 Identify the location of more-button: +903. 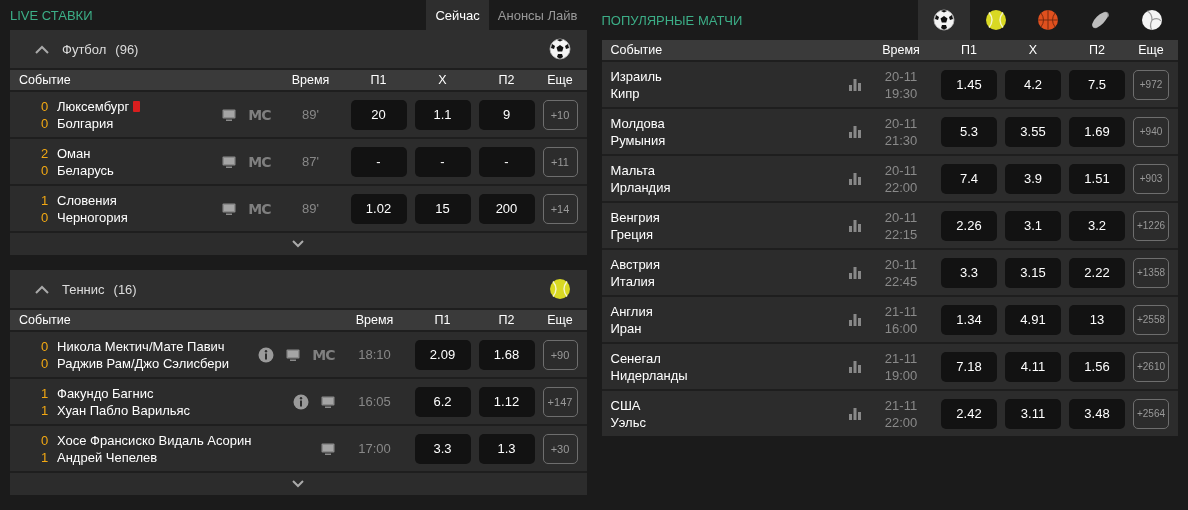
(1151, 178).